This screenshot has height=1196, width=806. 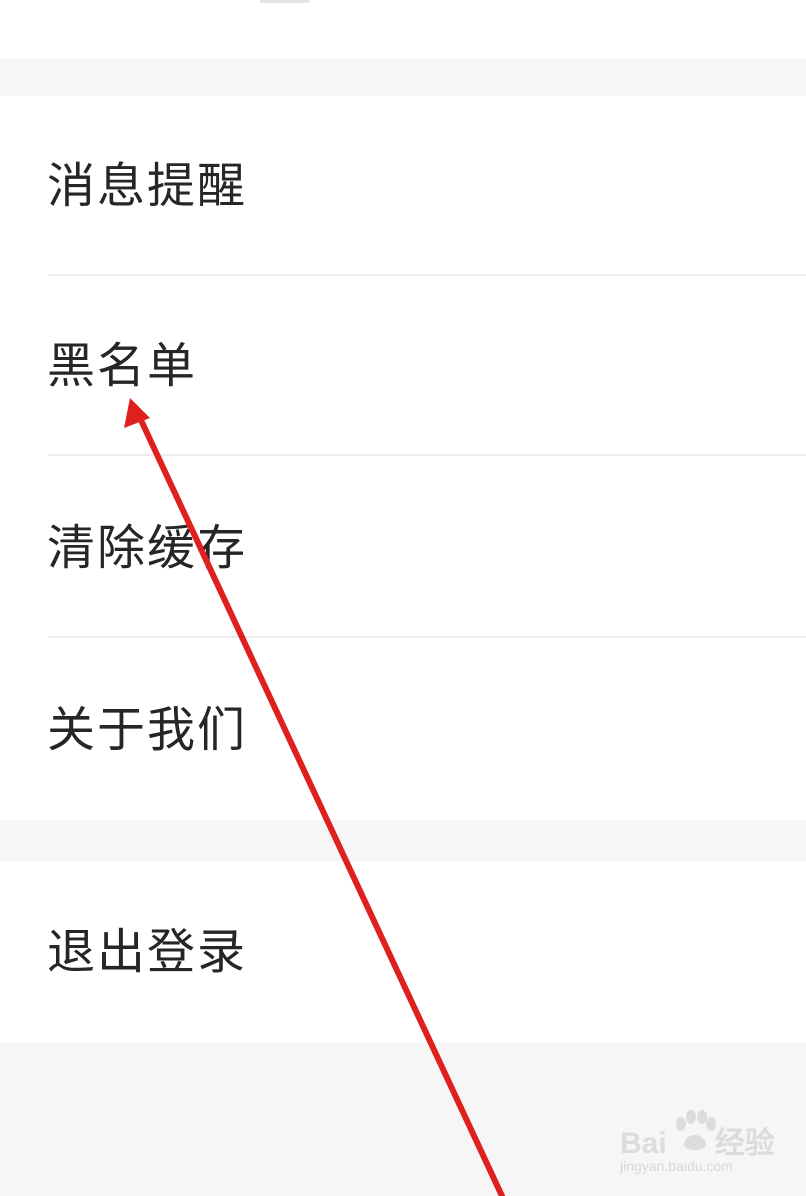 What do you see at coordinates (147, 548) in the screenshot?
I see `settings-item-label: 清除缓存` at bounding box center [147, 548].